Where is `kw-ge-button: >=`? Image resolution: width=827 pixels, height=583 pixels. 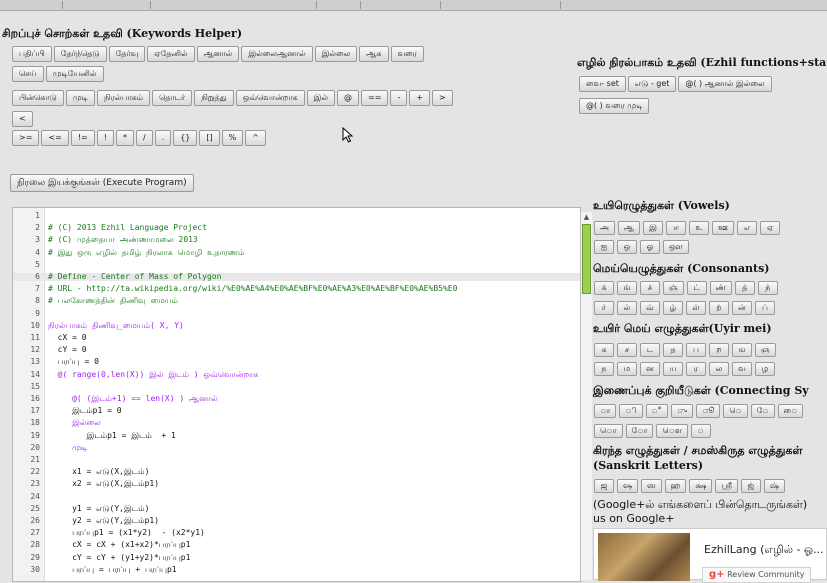
kw-ge-button: >= is located at coordinates (26, 138).